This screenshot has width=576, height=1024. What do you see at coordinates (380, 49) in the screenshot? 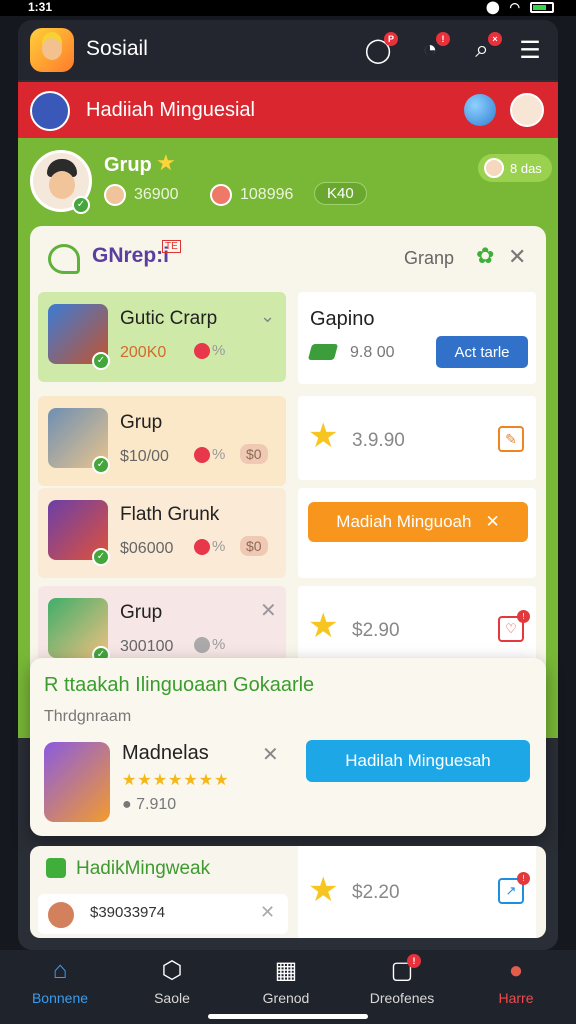
I see `chat-bubble-icon: ◯ P` at bounding box center [380, 49].